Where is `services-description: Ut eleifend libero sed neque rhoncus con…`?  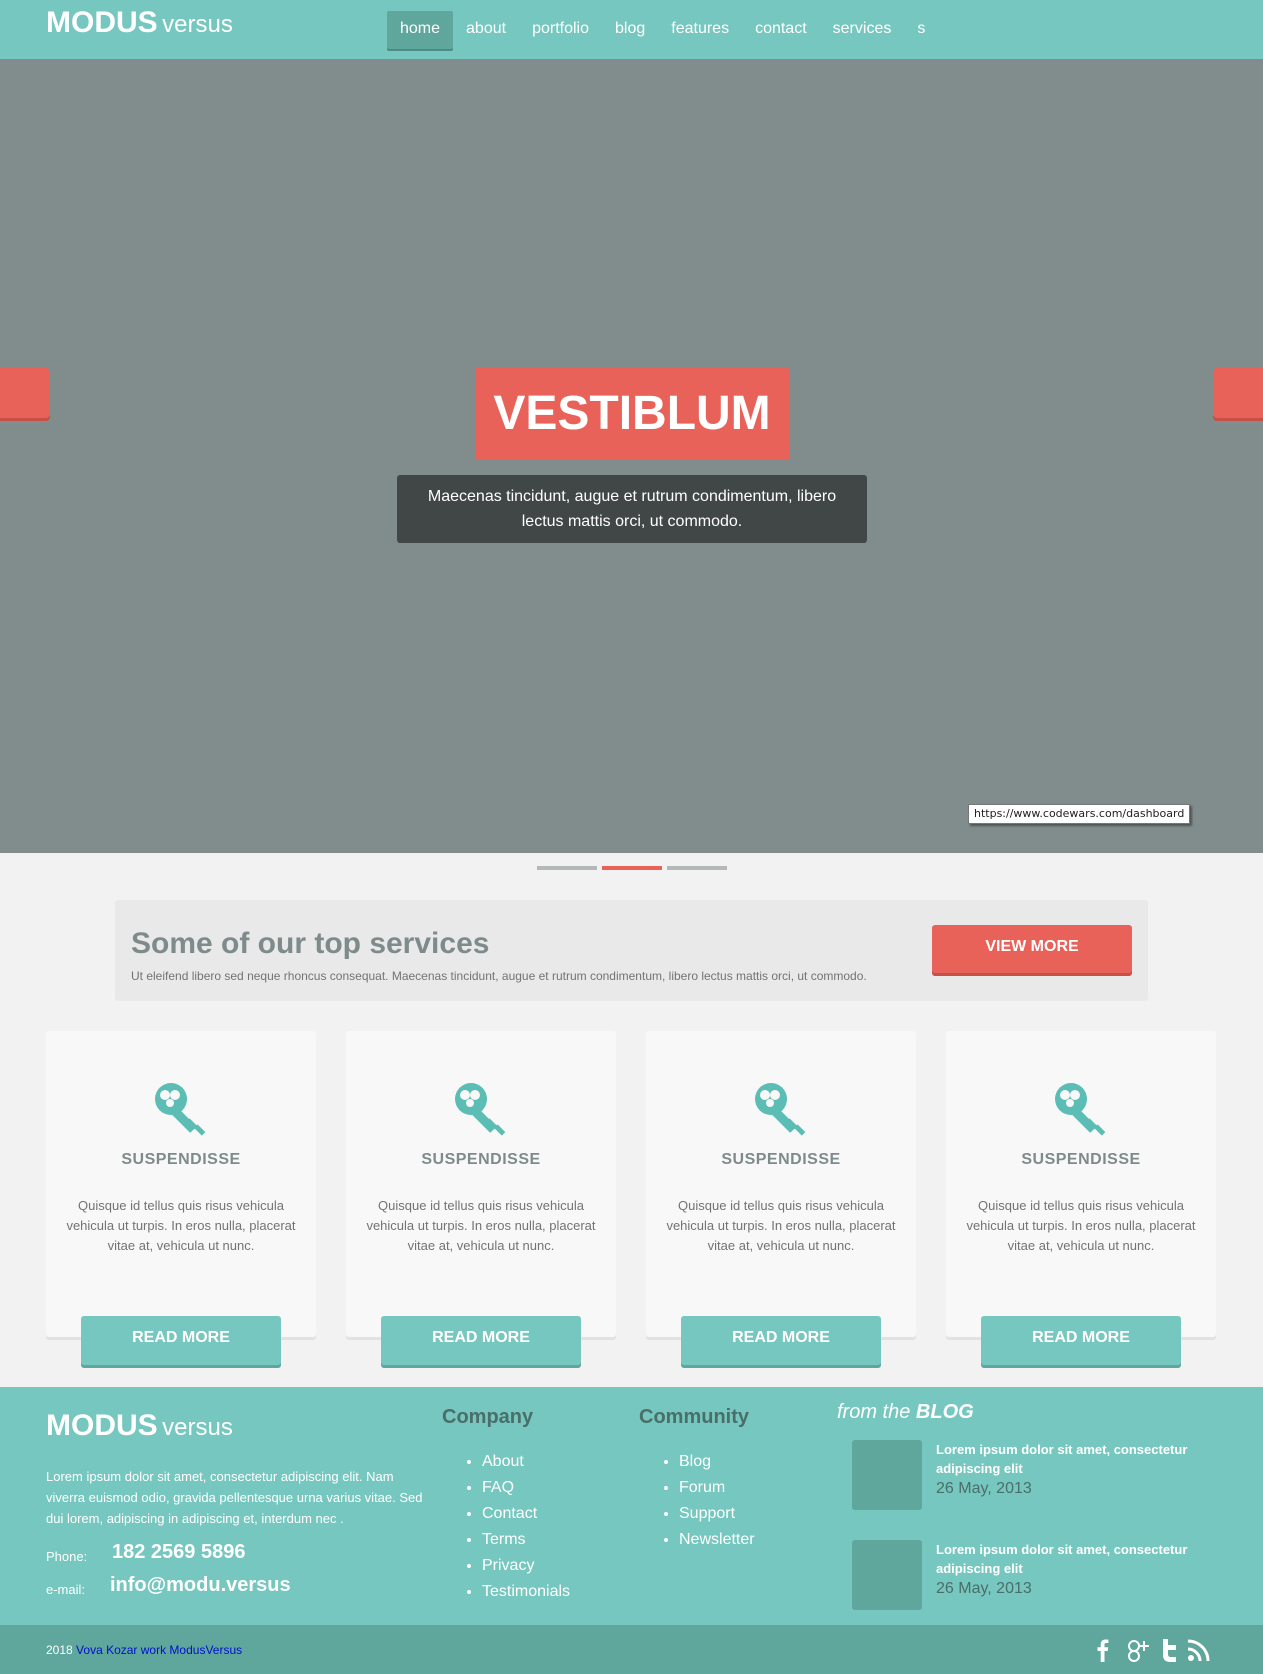
services-description: Ut eleifend libero sed neque rhoncus con… is located at coordinates (499, 976).